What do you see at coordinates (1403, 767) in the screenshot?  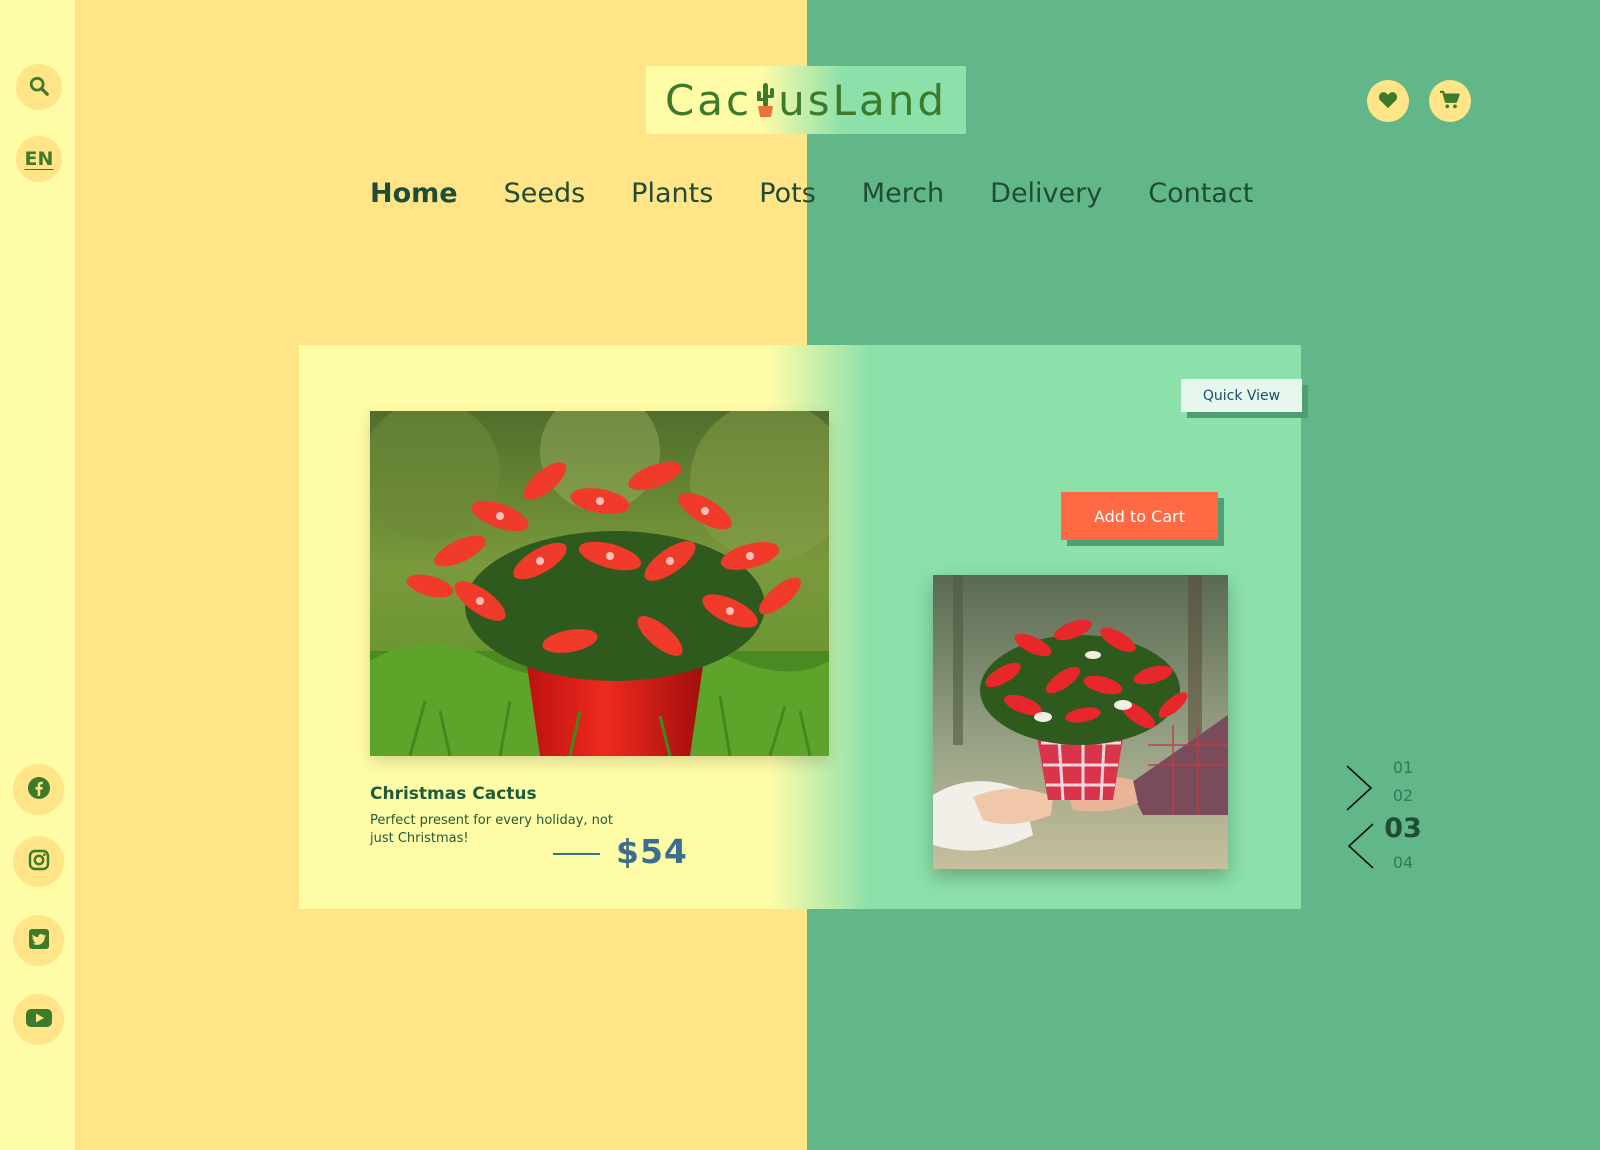 I see `pager-item: 01` at bounding box center [1403, 767].